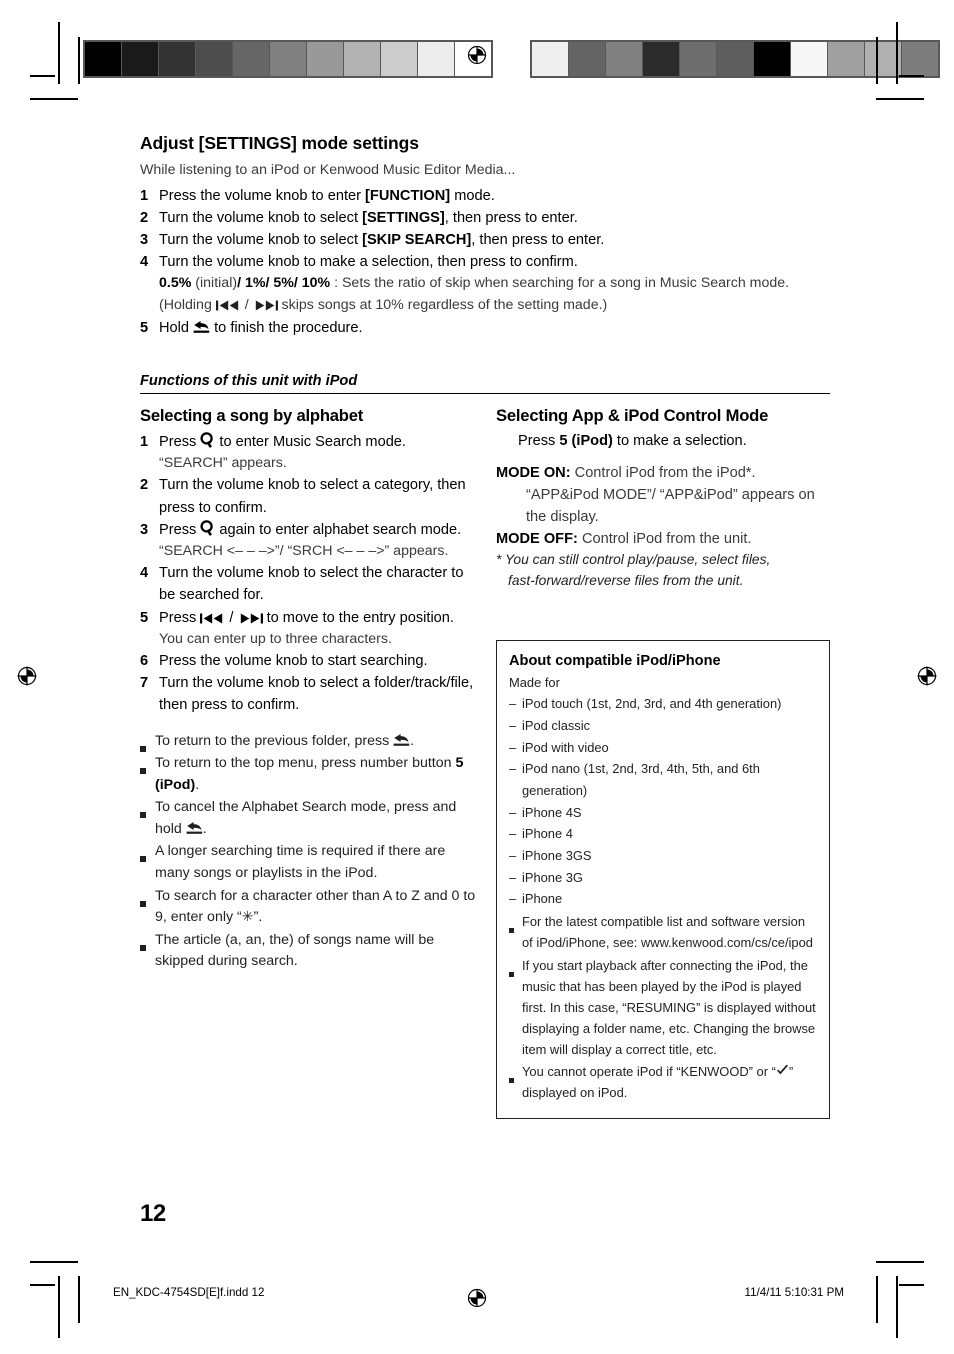 The image size is (954, 1354). I want to click on section-title-alphabet: Selecting a song by alphabet, so click(252, 416).